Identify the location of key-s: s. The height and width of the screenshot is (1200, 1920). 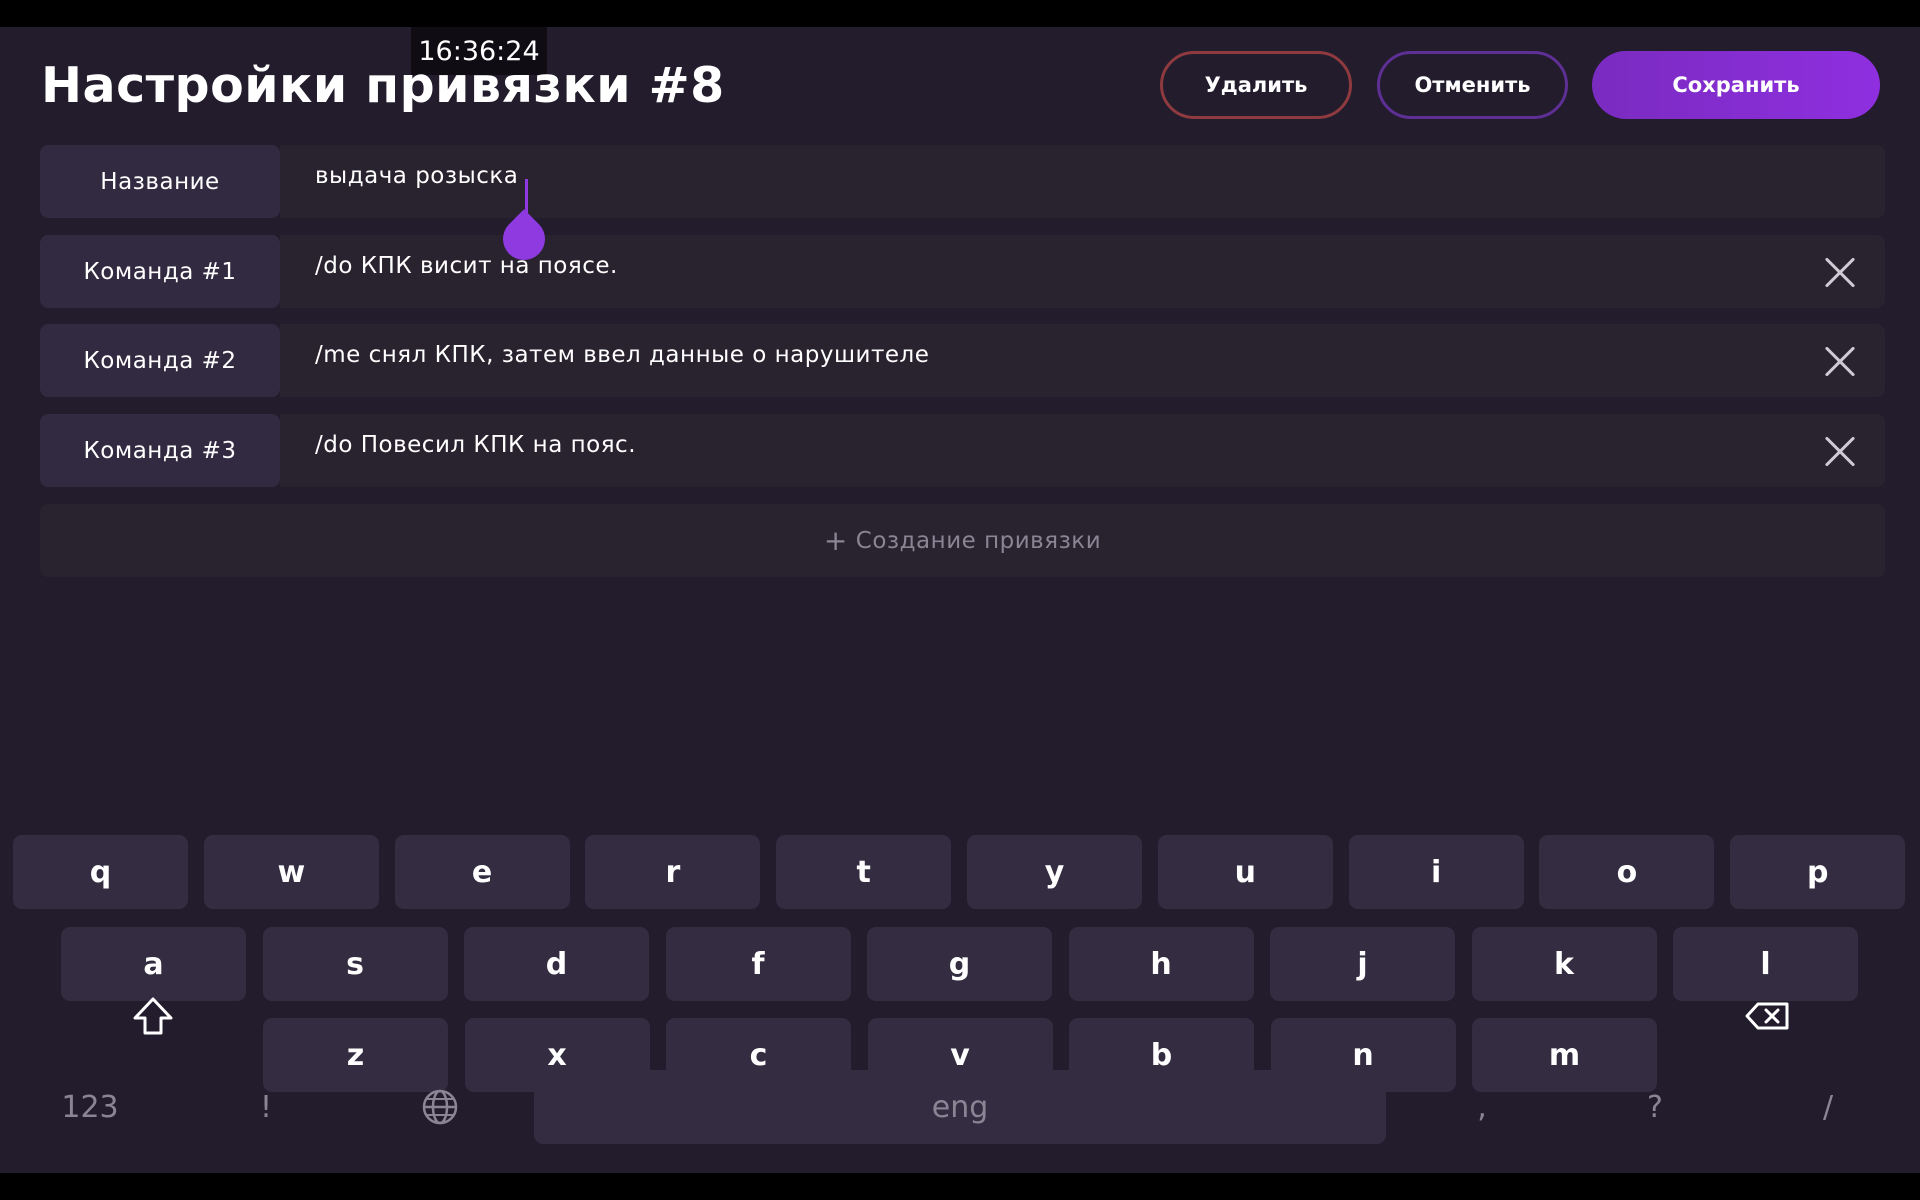
(355, 964).